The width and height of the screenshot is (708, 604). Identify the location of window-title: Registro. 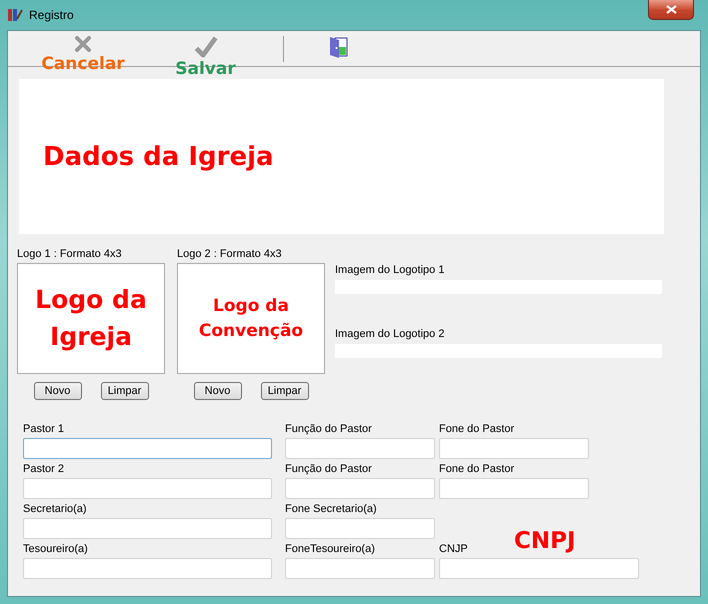
(51, 15).